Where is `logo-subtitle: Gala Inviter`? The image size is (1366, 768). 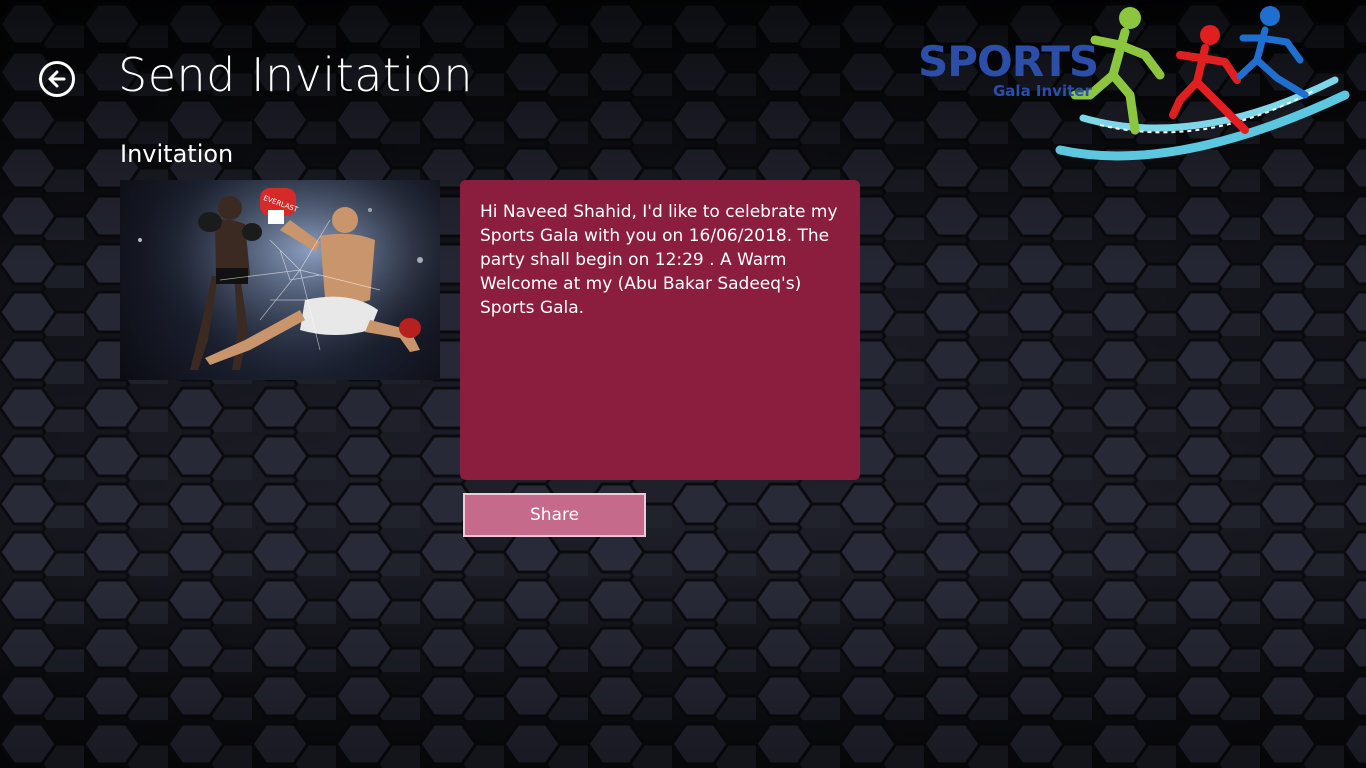 logo-subtitle: Gala Inviter is located at coordinates (1042, 91).